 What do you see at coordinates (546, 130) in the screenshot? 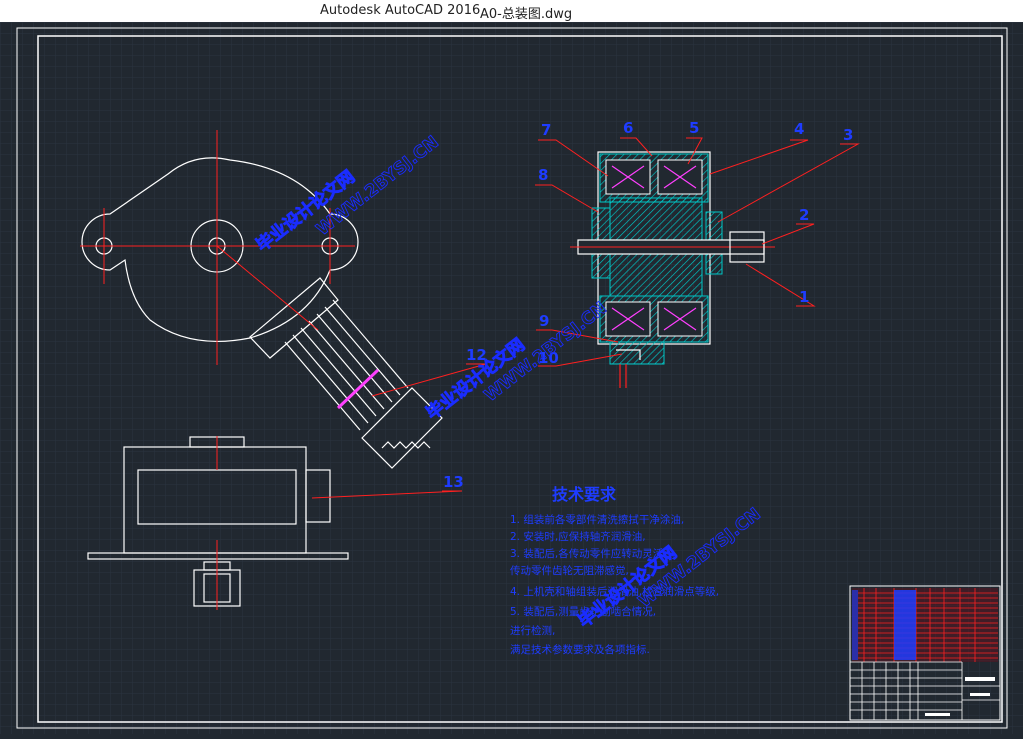
I see `part-label-7: 7` at bounding box center [546, 130].